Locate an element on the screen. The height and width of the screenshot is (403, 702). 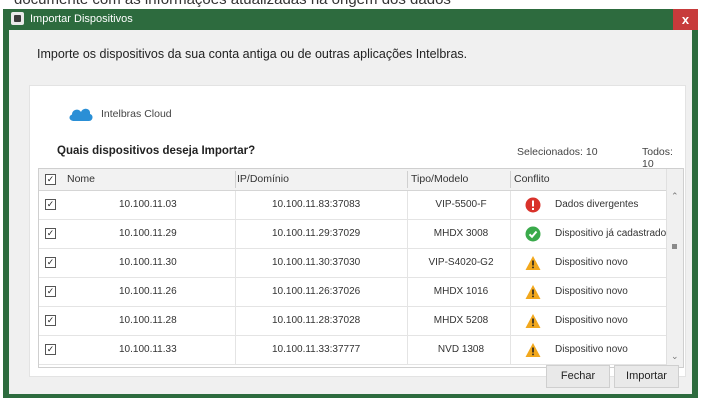
scroll-thumb is located at coordinates (674, 246).